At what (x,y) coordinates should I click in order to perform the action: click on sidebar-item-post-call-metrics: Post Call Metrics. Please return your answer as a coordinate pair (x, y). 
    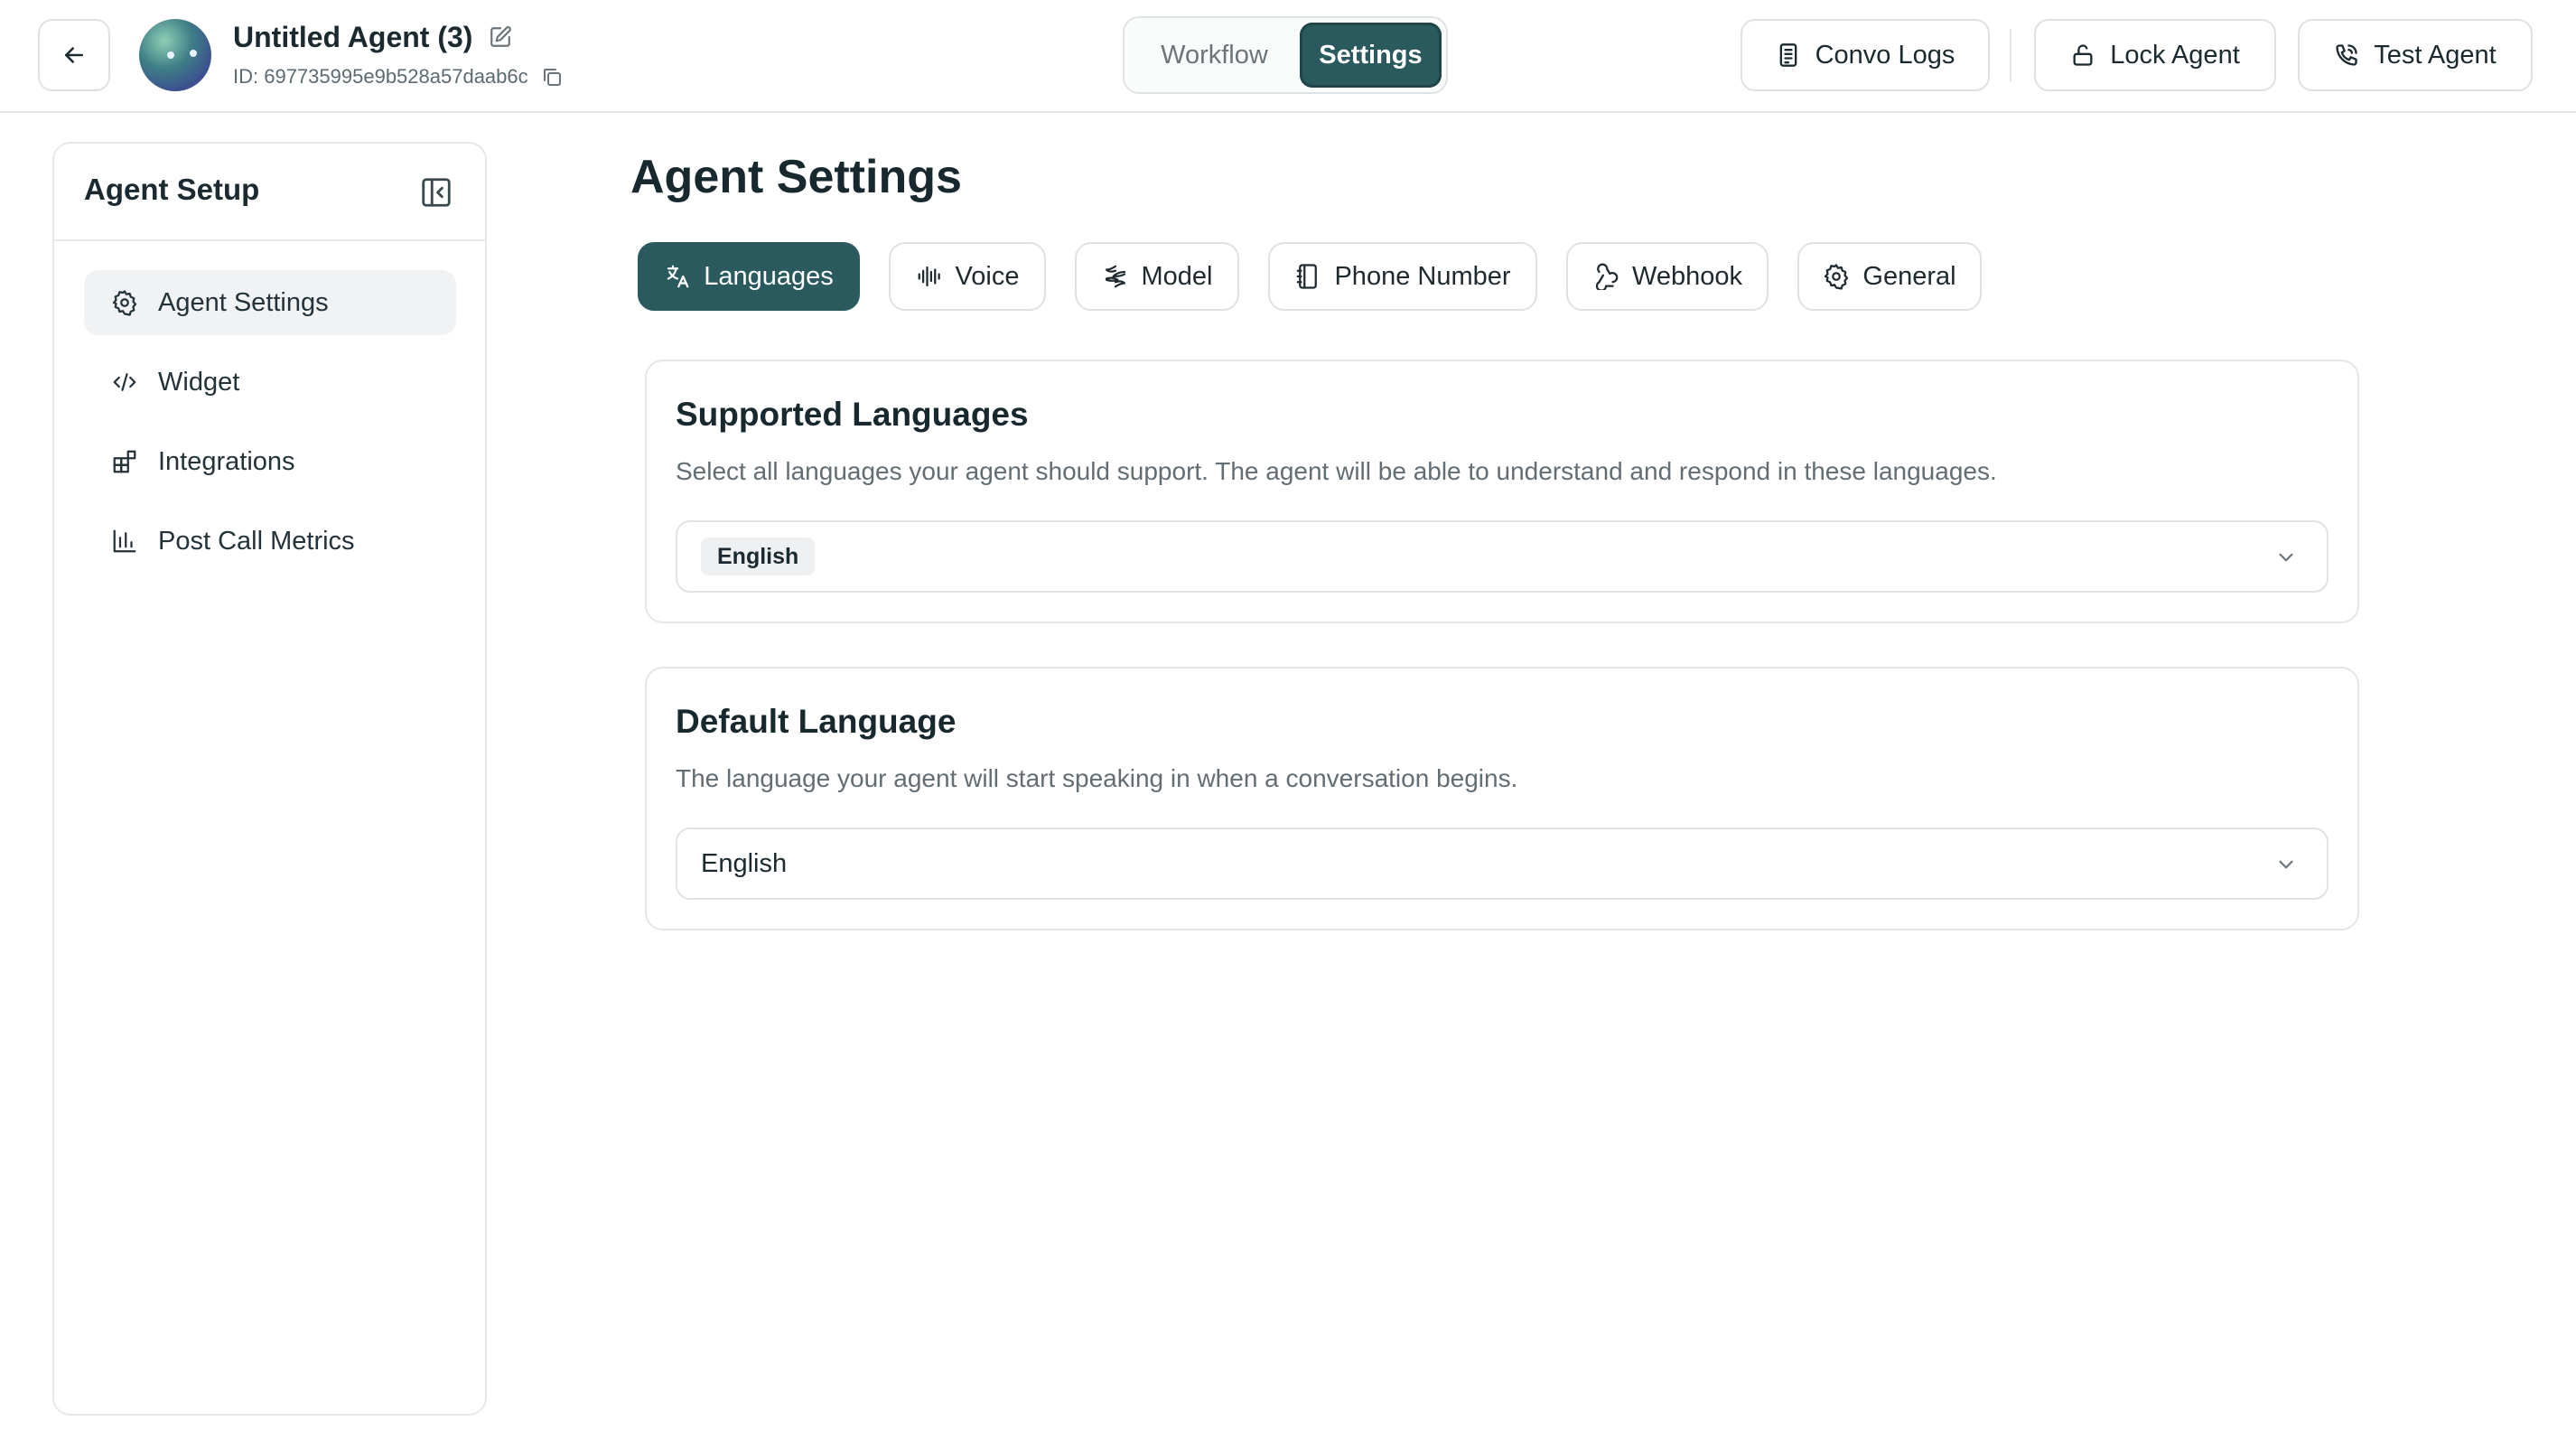
    Looking at the image, I should click on (270, 542).